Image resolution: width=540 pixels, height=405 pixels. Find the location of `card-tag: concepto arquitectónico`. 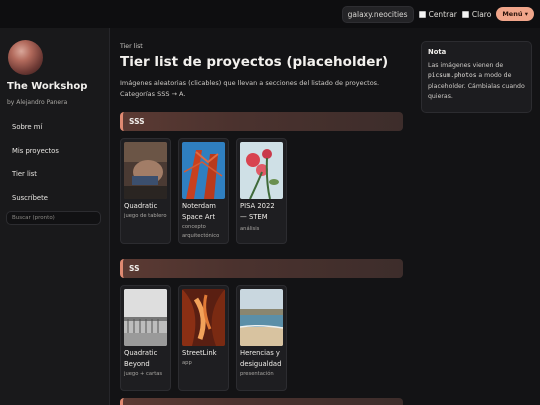

card-tag: concepto arquitectónico is located at coordinates (201, 231).